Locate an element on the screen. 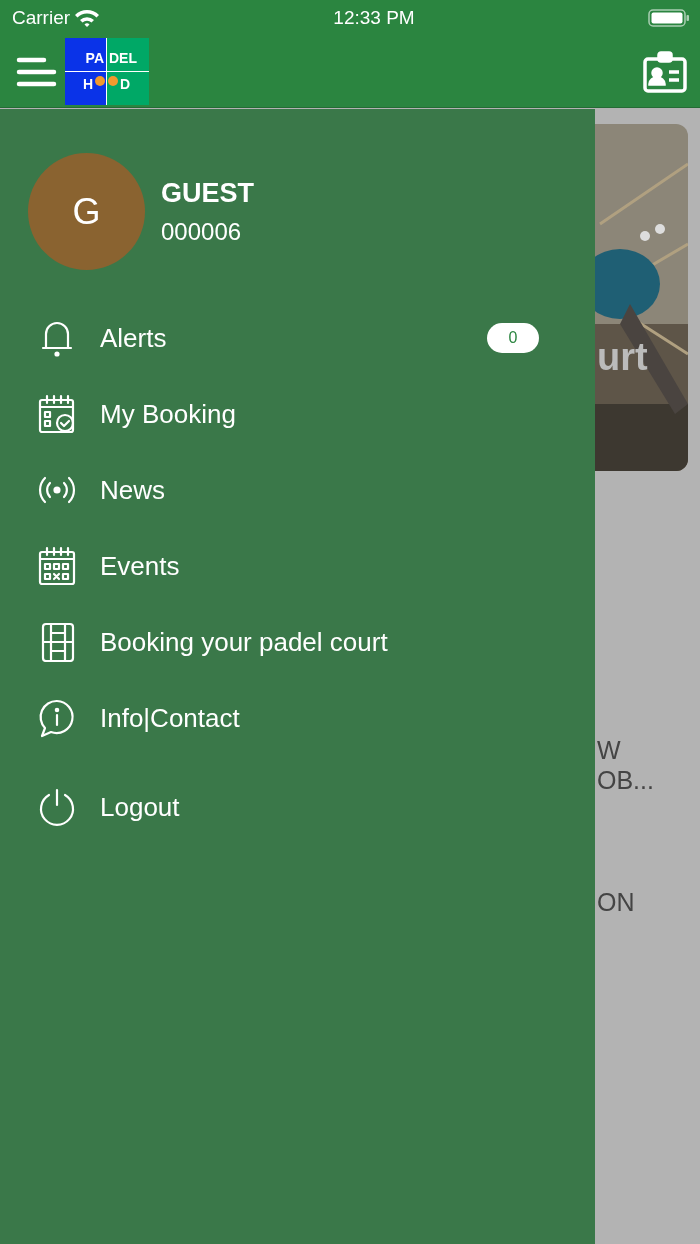 The width and height of the screenshot is (700, 1244). id-card-icon is located at coordinates (665, 71).